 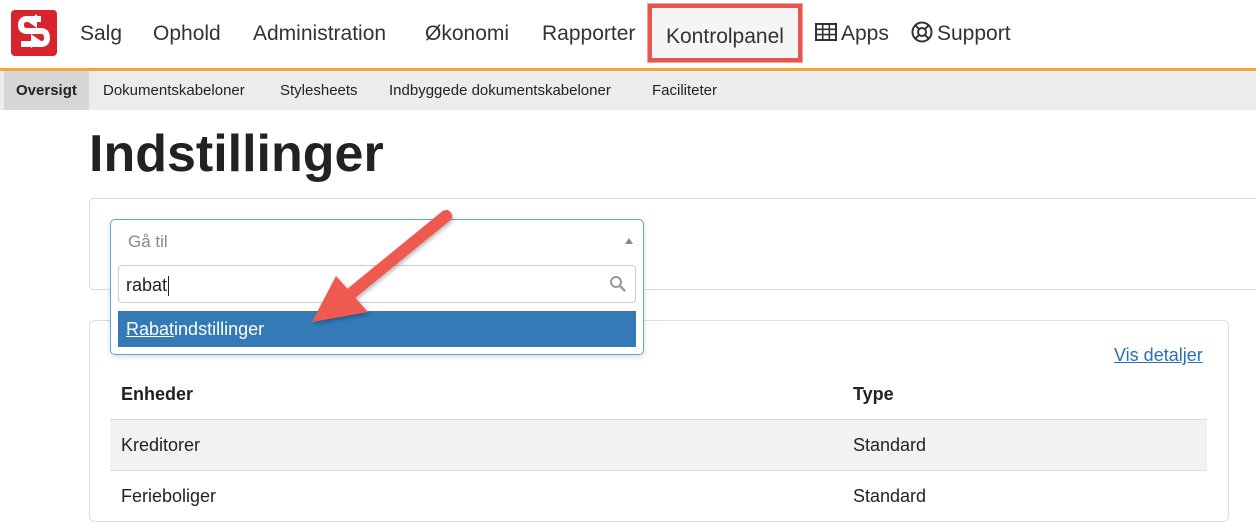 I want to click on subnav-item-oversigt: Oversigt, so click(x=46, y=90).